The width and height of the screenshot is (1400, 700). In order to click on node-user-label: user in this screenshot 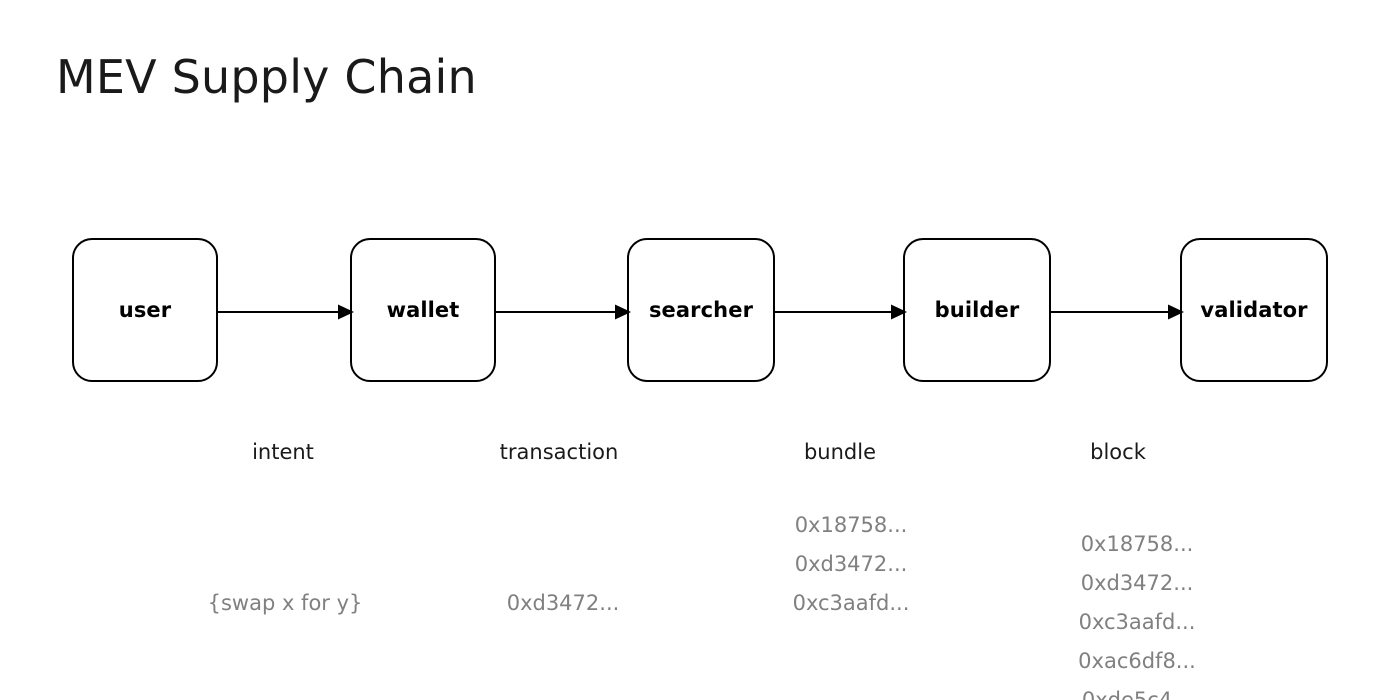, I will do `click(145, 310)`.